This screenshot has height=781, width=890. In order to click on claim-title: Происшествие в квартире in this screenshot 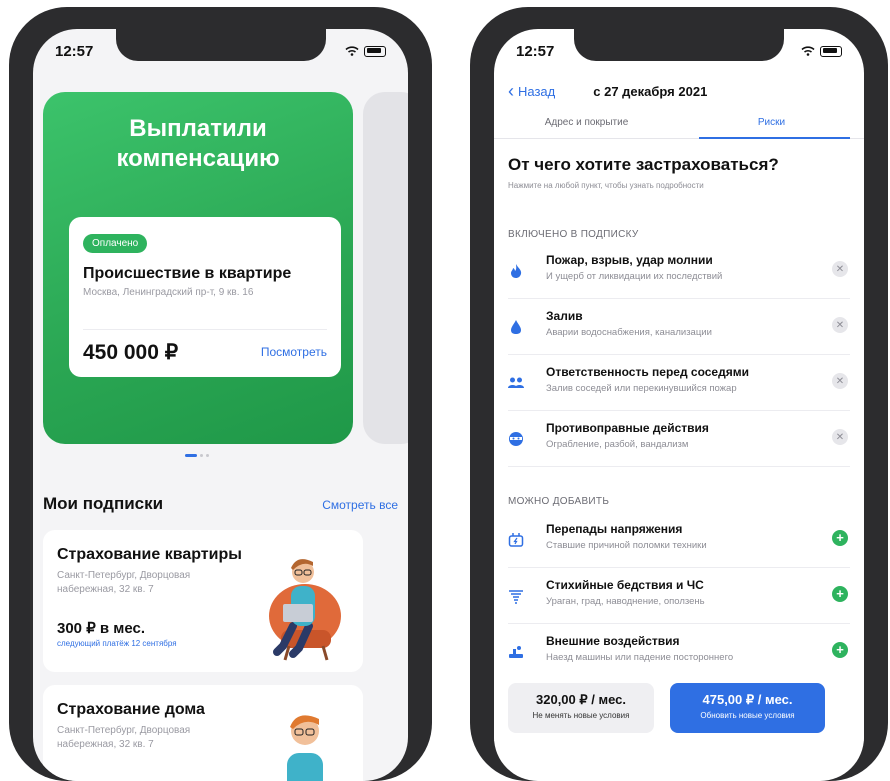, I will do `click(187, 273)`.